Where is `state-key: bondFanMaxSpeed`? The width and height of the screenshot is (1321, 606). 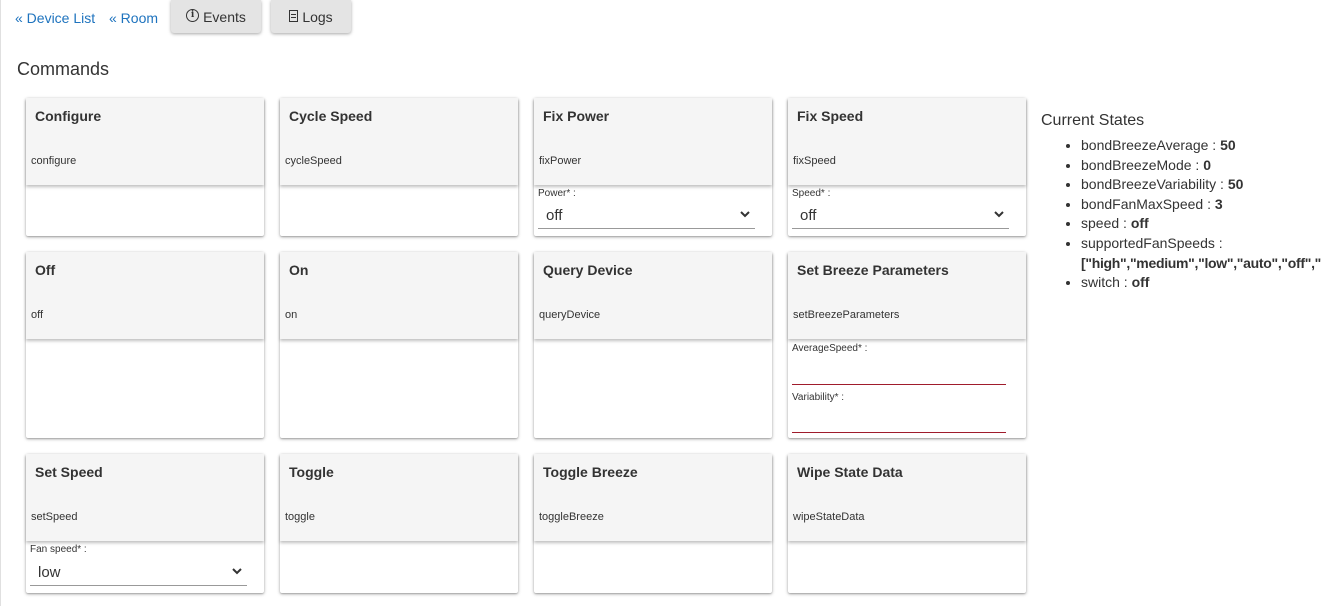 state-key: bondFanMaxSpeed is located at coordinates (1142, 203).